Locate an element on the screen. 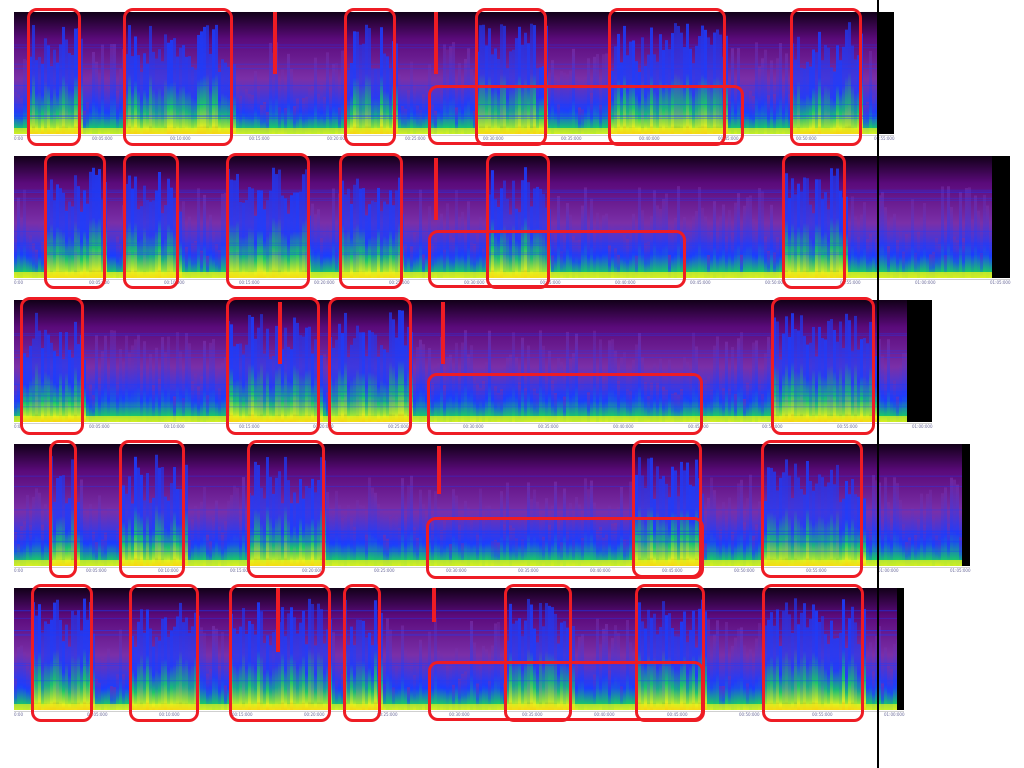 This screenshot has width=1024, height=768. time-tick-label: 00:45:000 is located at coordinates (700, 282).